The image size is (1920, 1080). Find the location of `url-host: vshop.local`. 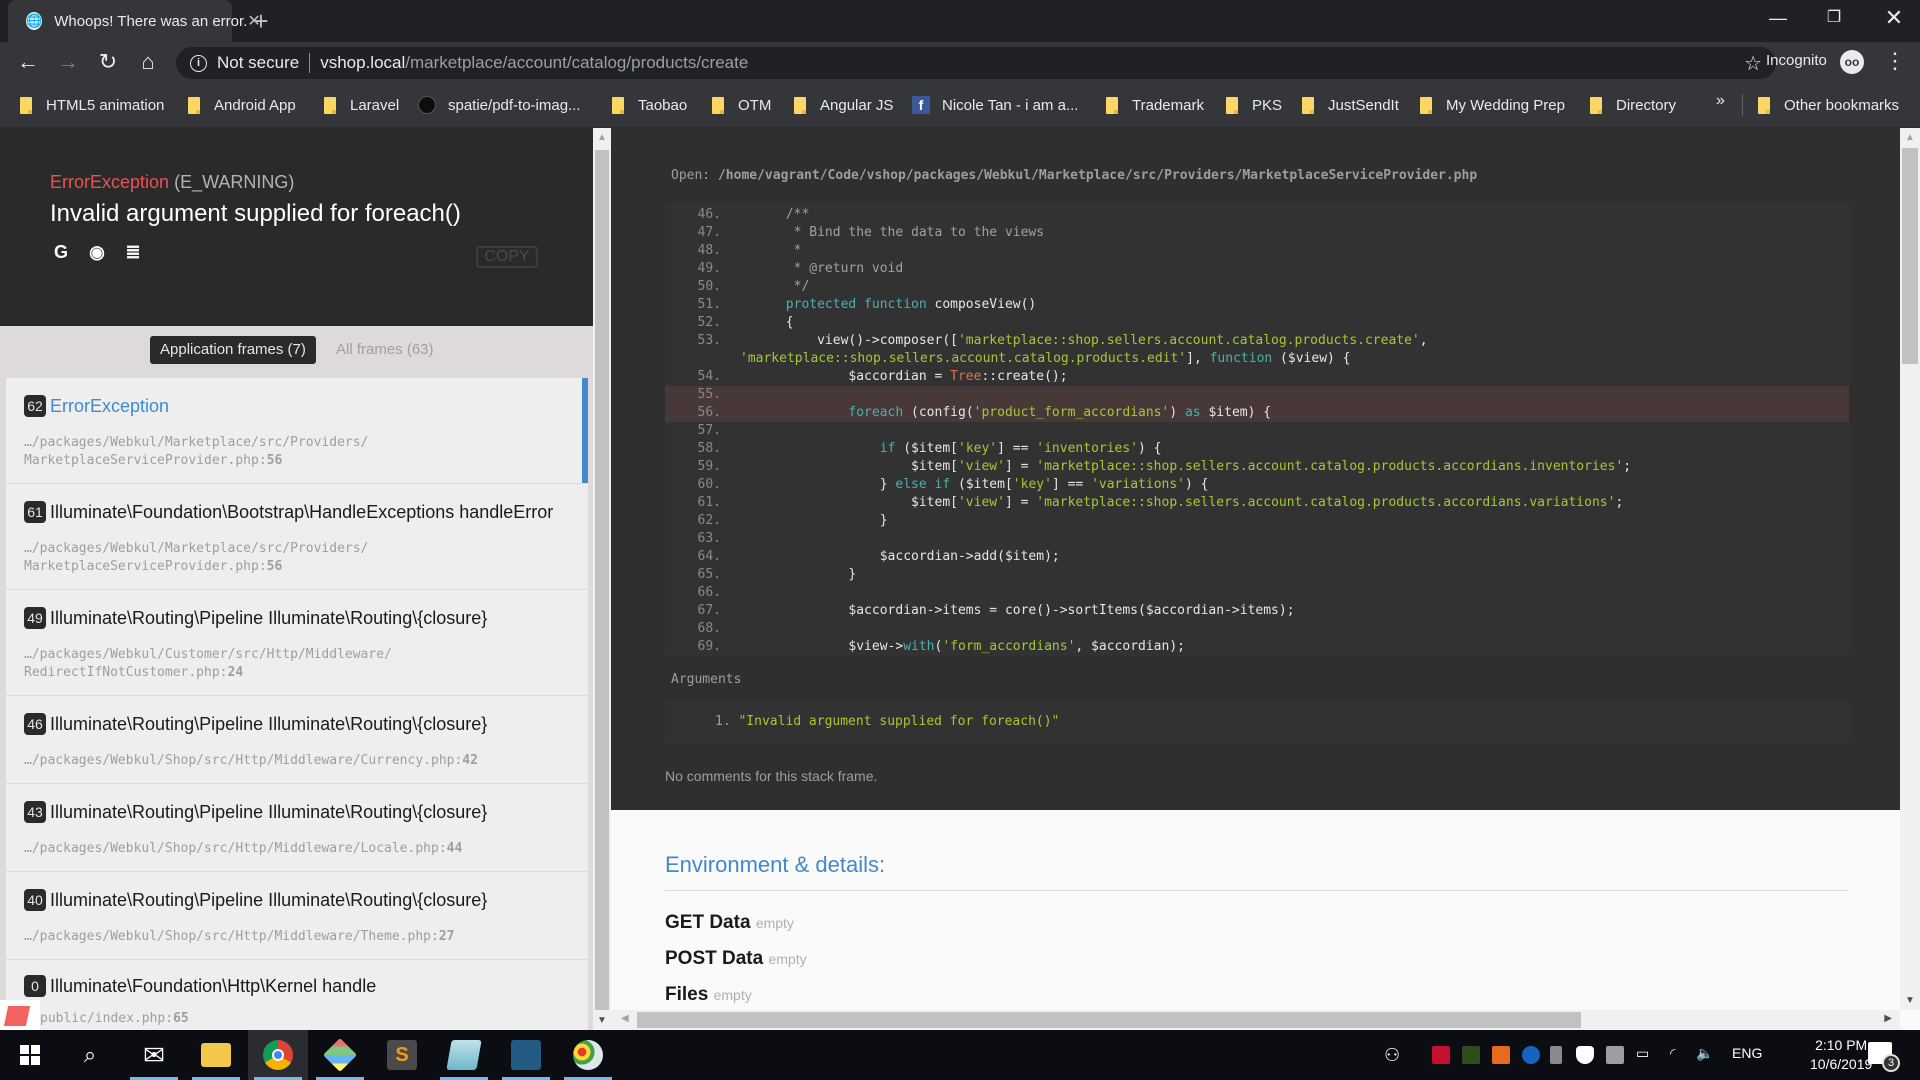

url-host: vshop.local is located at coordinates (363, 62).